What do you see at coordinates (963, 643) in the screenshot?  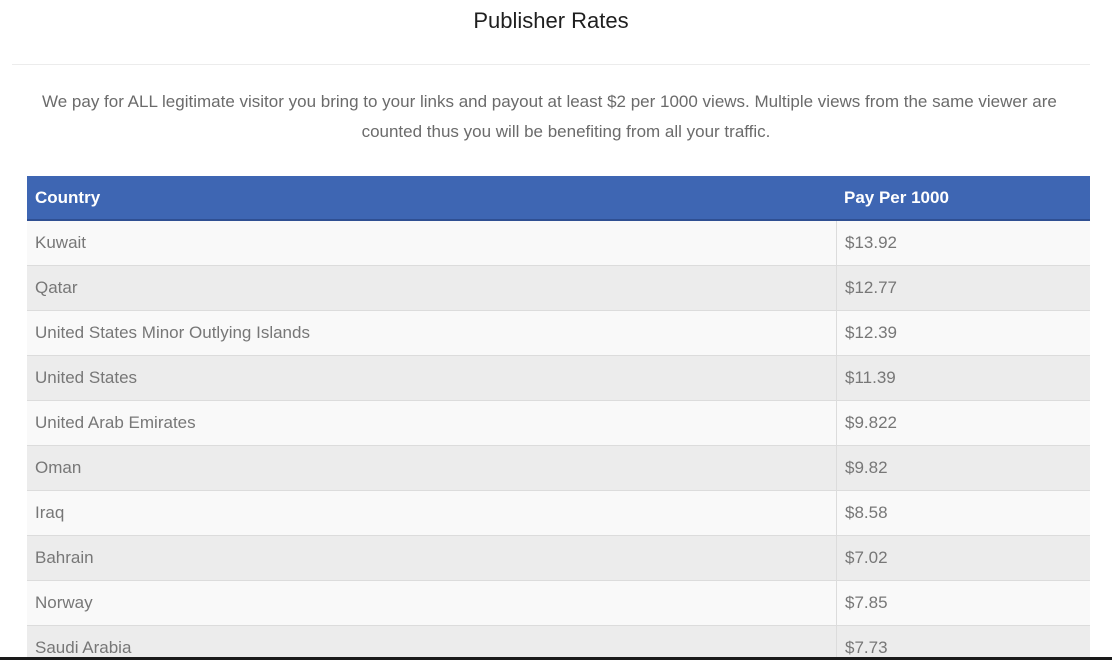 I see `pay-cell: $7.73` at bounding box center [963, 643].